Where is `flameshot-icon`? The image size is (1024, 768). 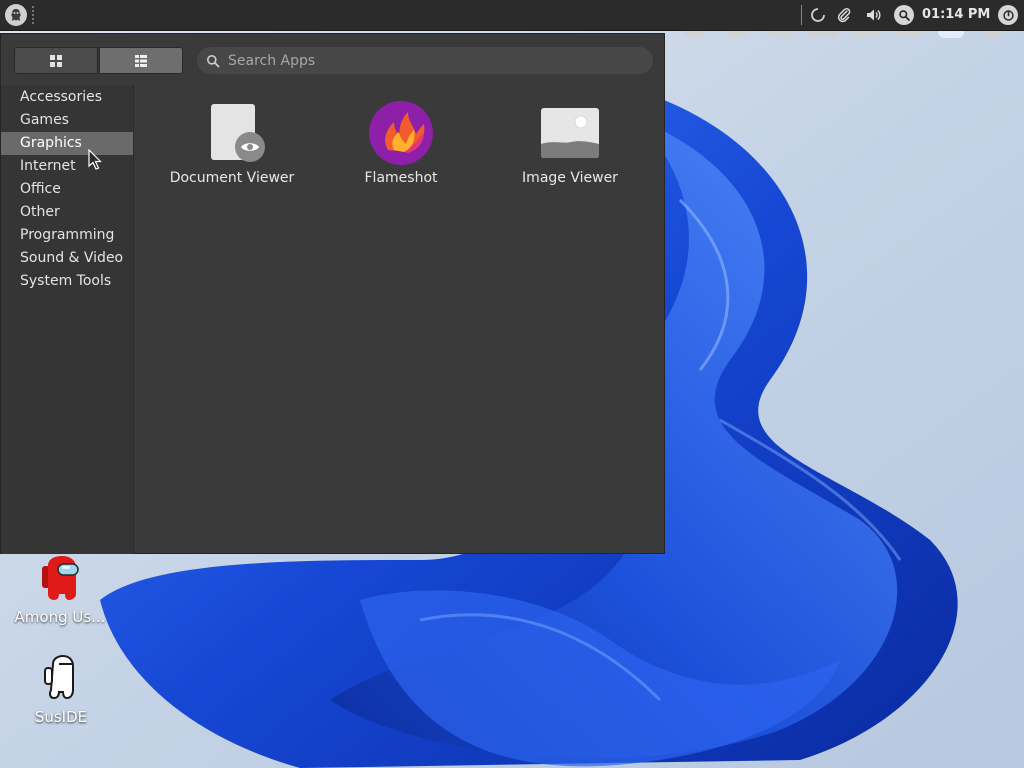
flameshot-icon is located at coordinates (401, 133).